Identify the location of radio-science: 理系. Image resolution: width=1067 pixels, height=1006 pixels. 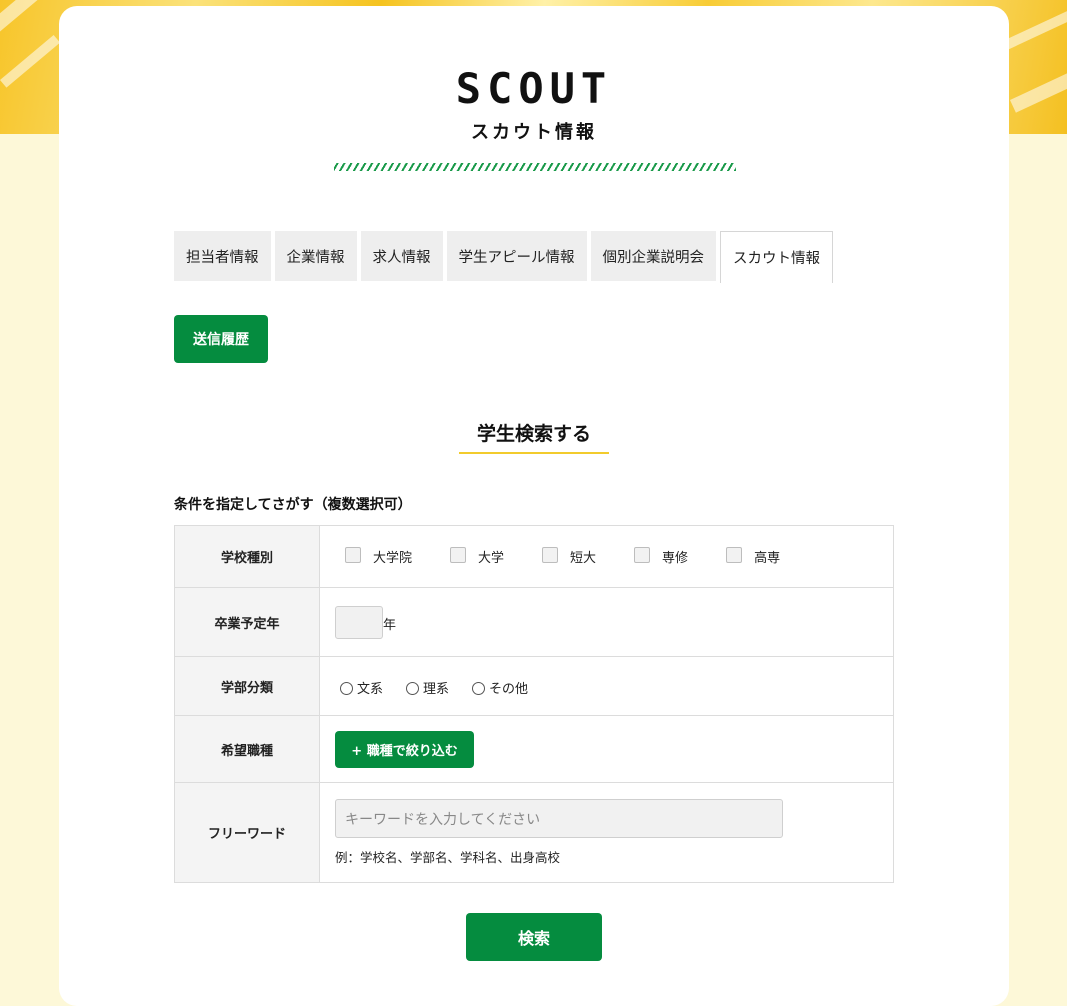
(425, 687).